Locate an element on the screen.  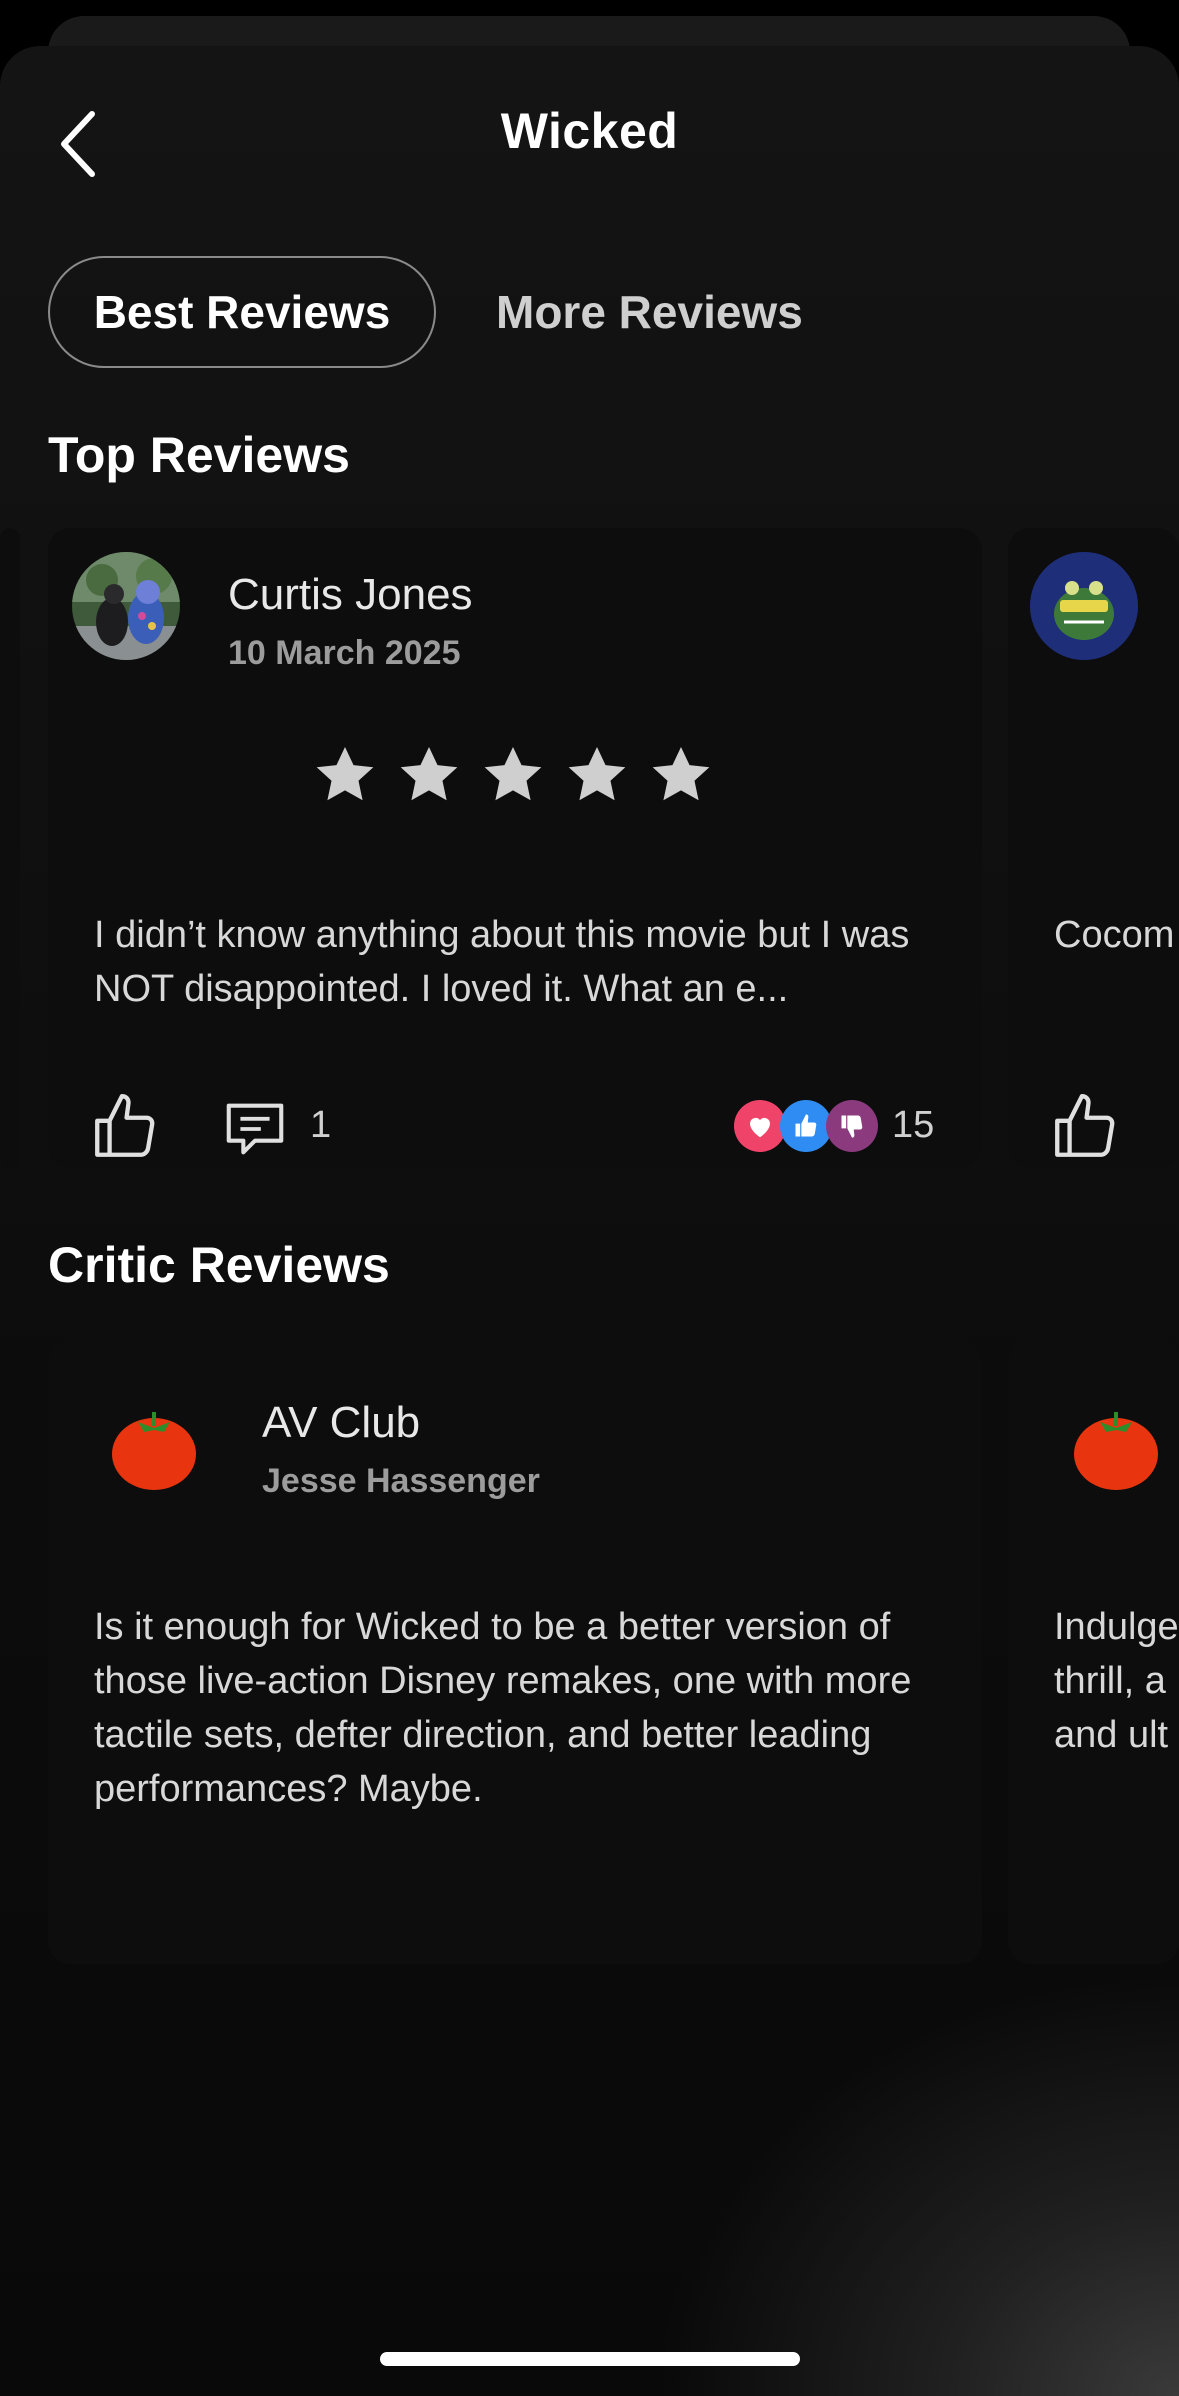
avatar-photo is located at coordinates (126, 606).